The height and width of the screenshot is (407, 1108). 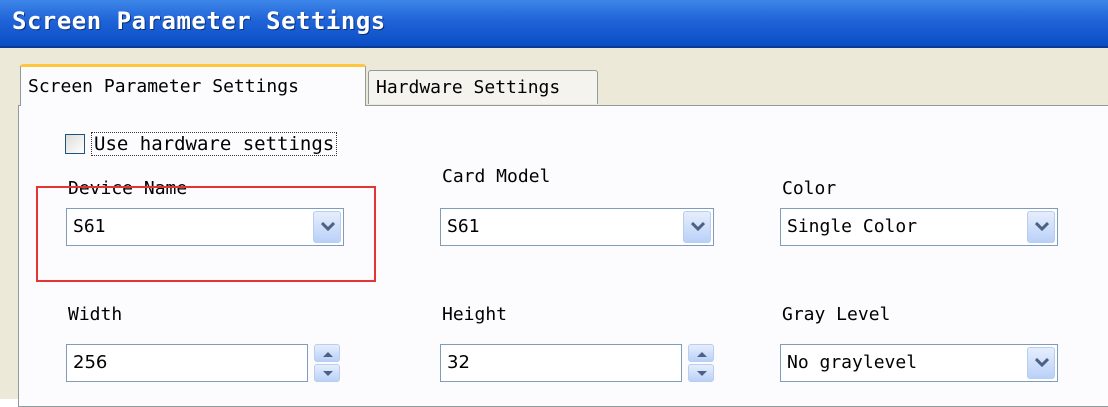 What do you see at coordinates (95, 314) in the screenshot?
I see `width-label: Width` at bounding box center [95, 314].